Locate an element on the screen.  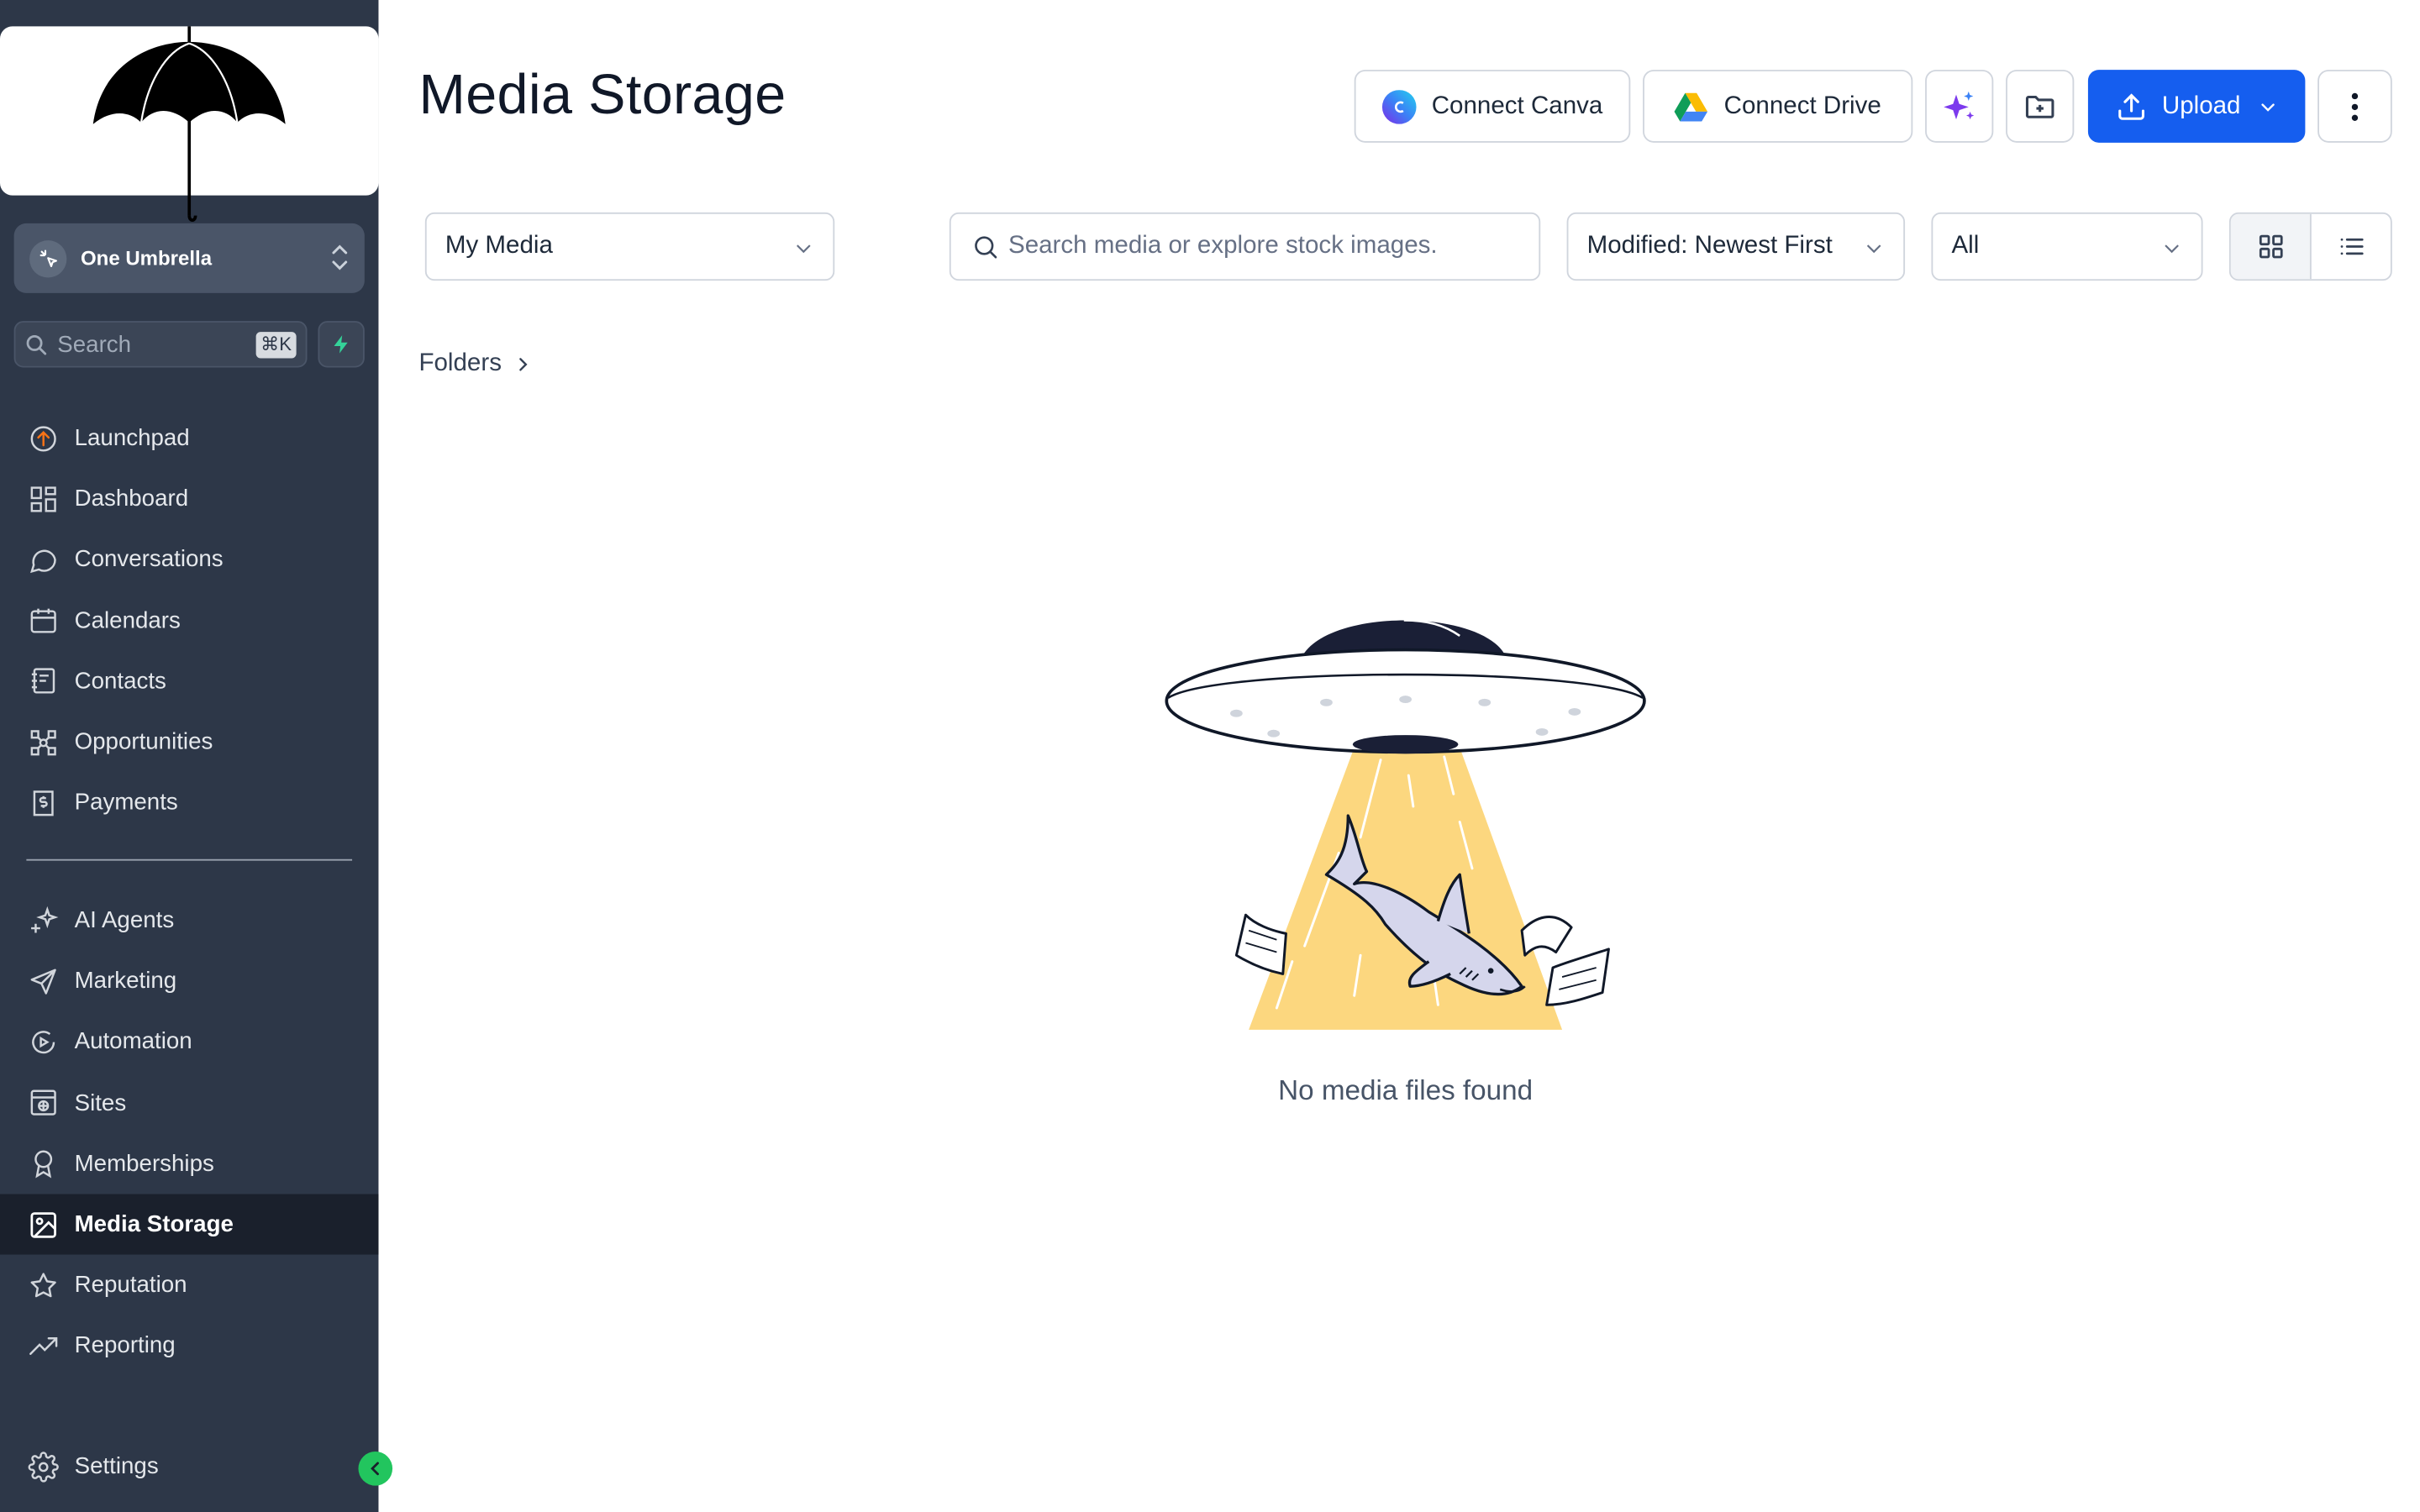
company-logo is located at coordinates (189, 124).